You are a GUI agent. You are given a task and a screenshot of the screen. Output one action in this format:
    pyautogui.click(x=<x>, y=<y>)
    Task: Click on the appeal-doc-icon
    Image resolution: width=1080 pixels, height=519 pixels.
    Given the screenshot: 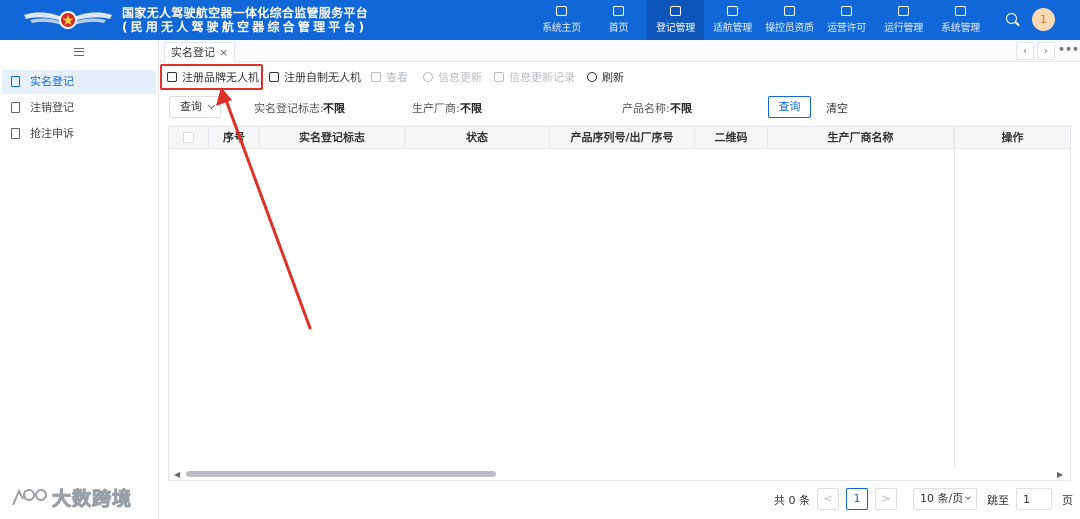 What is the action you would take?
    pyautogui.click(x=15, y=133)
    